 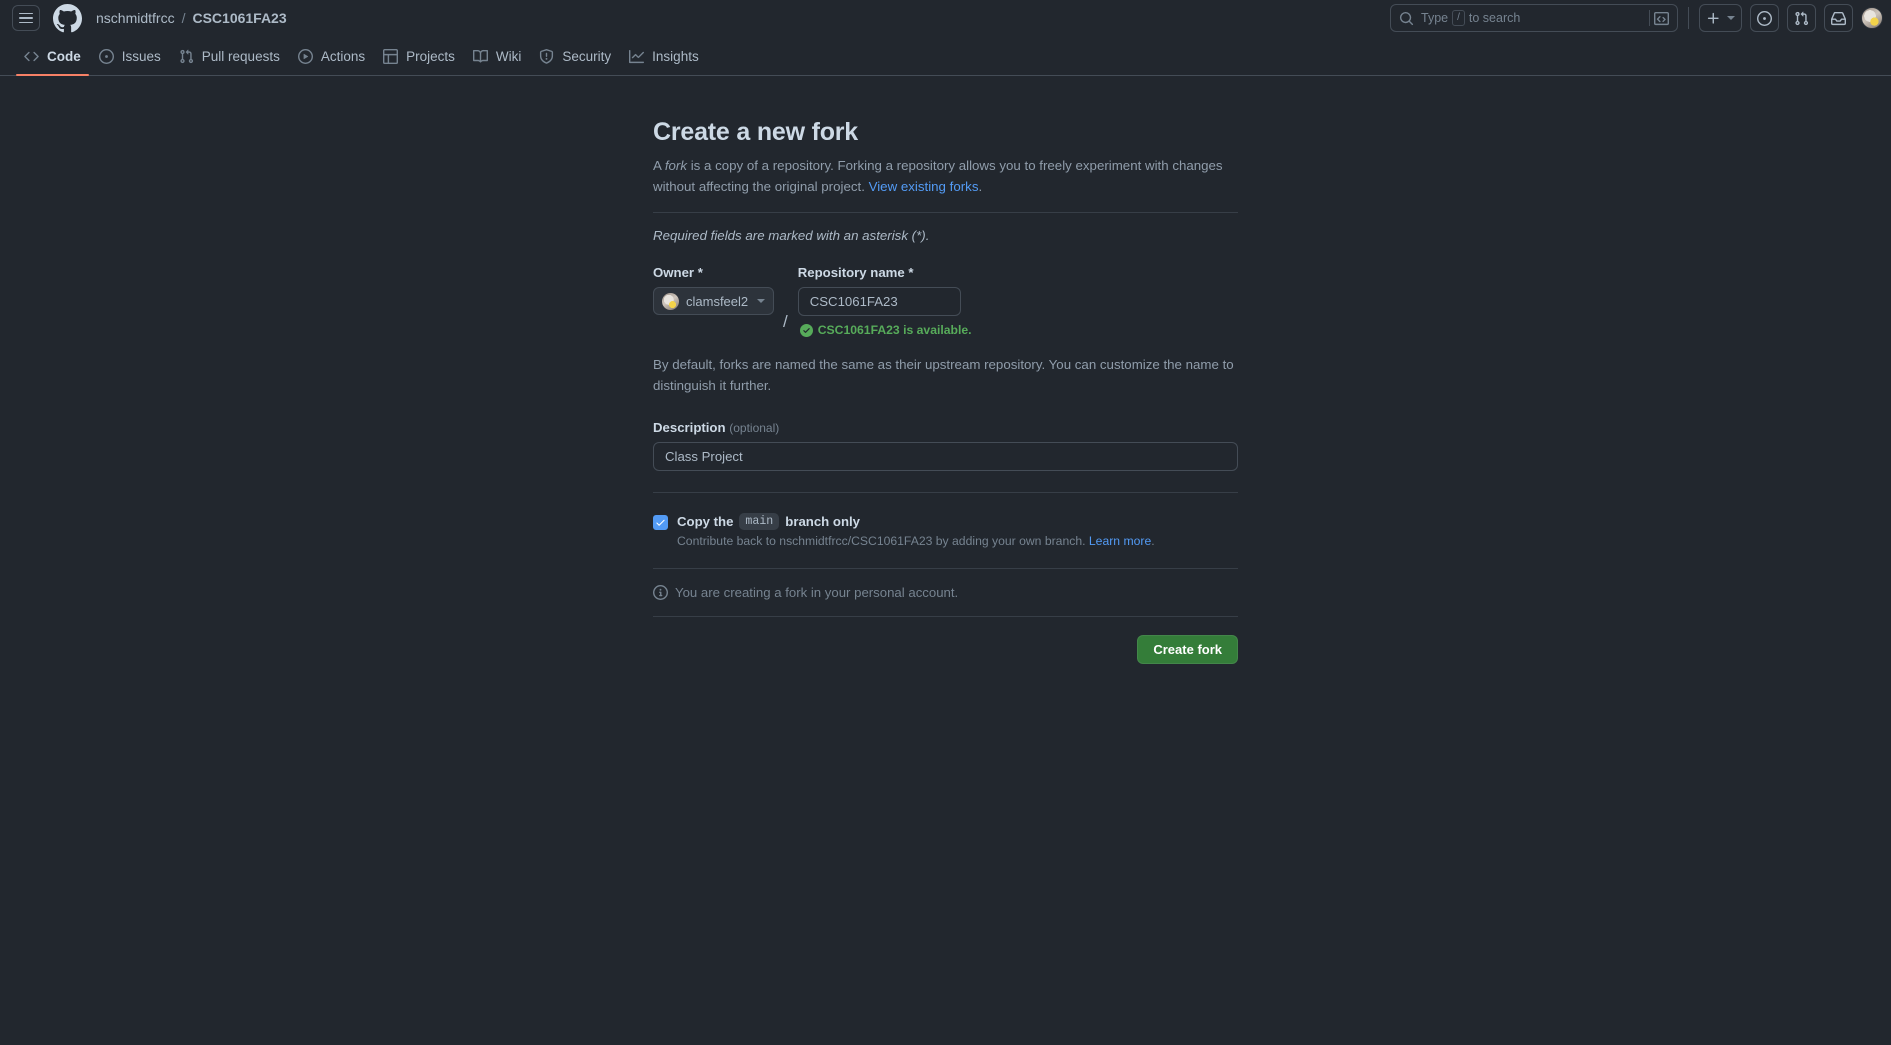 I want to click on copy-branch-row: Copy the main branch only, so click(x=945, y=522).